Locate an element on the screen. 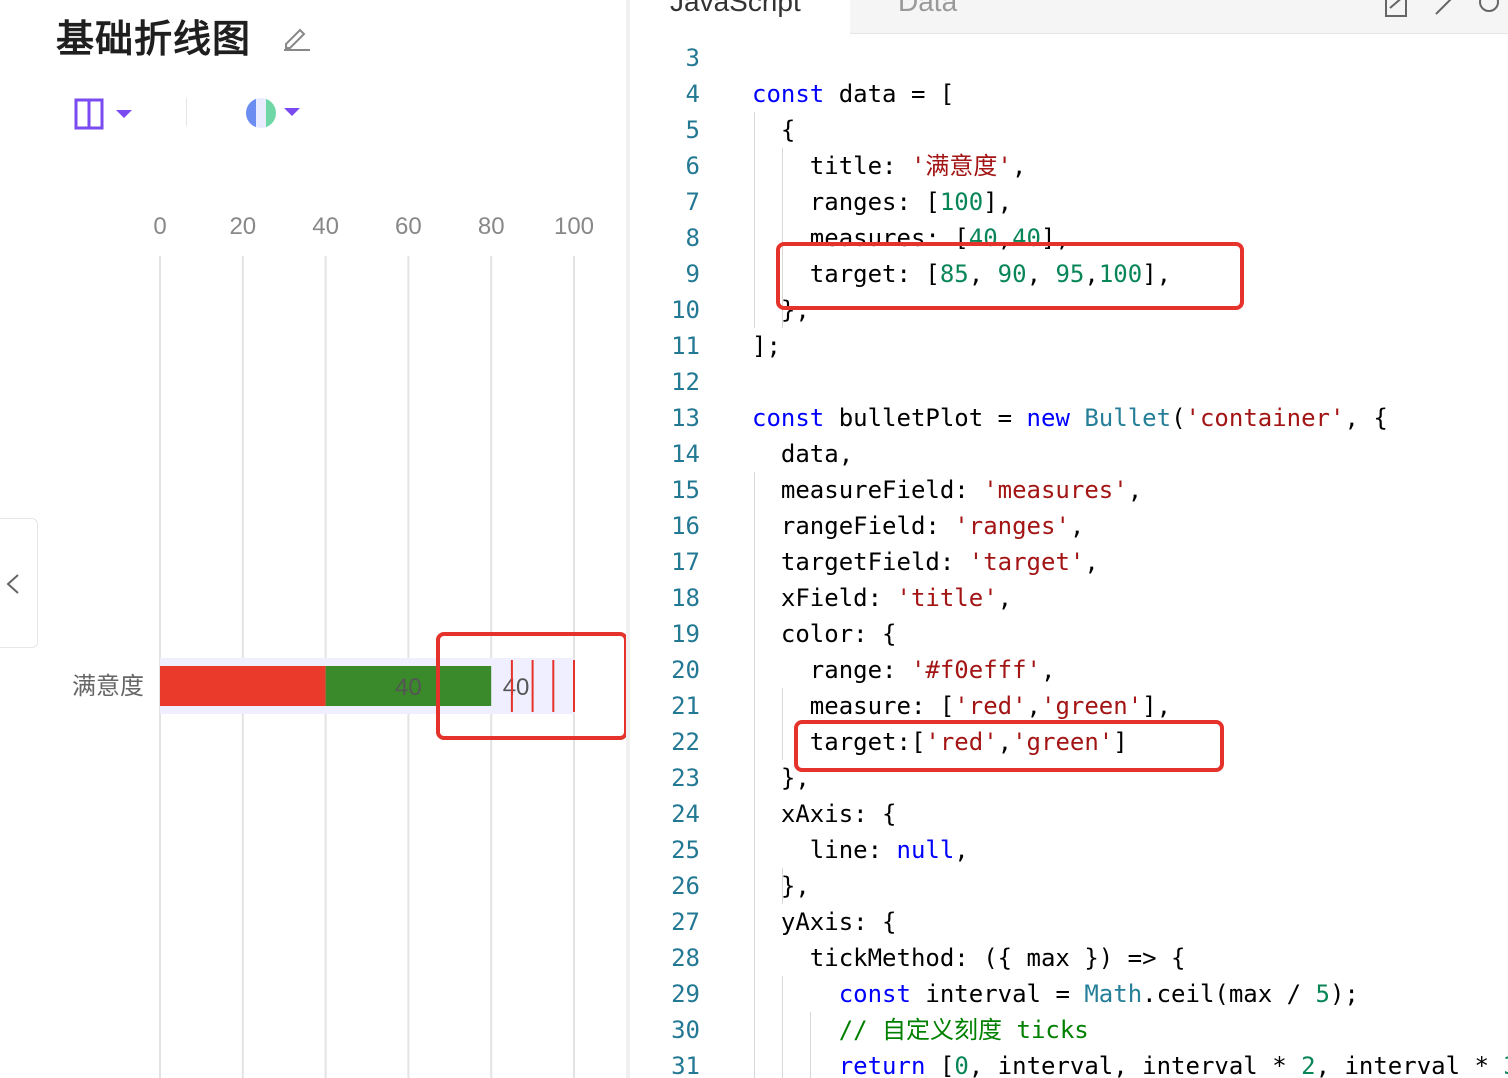 This screenshot has width=1508, height=1078. code-token: }, is located at coordinates (781, 886).